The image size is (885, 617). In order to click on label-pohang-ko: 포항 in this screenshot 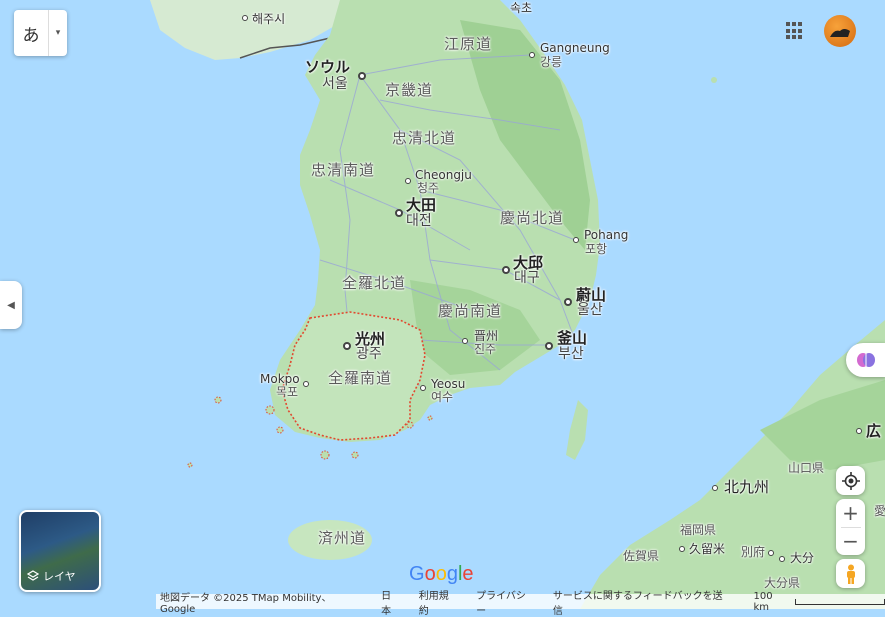, I will do `click(596, 249)`.